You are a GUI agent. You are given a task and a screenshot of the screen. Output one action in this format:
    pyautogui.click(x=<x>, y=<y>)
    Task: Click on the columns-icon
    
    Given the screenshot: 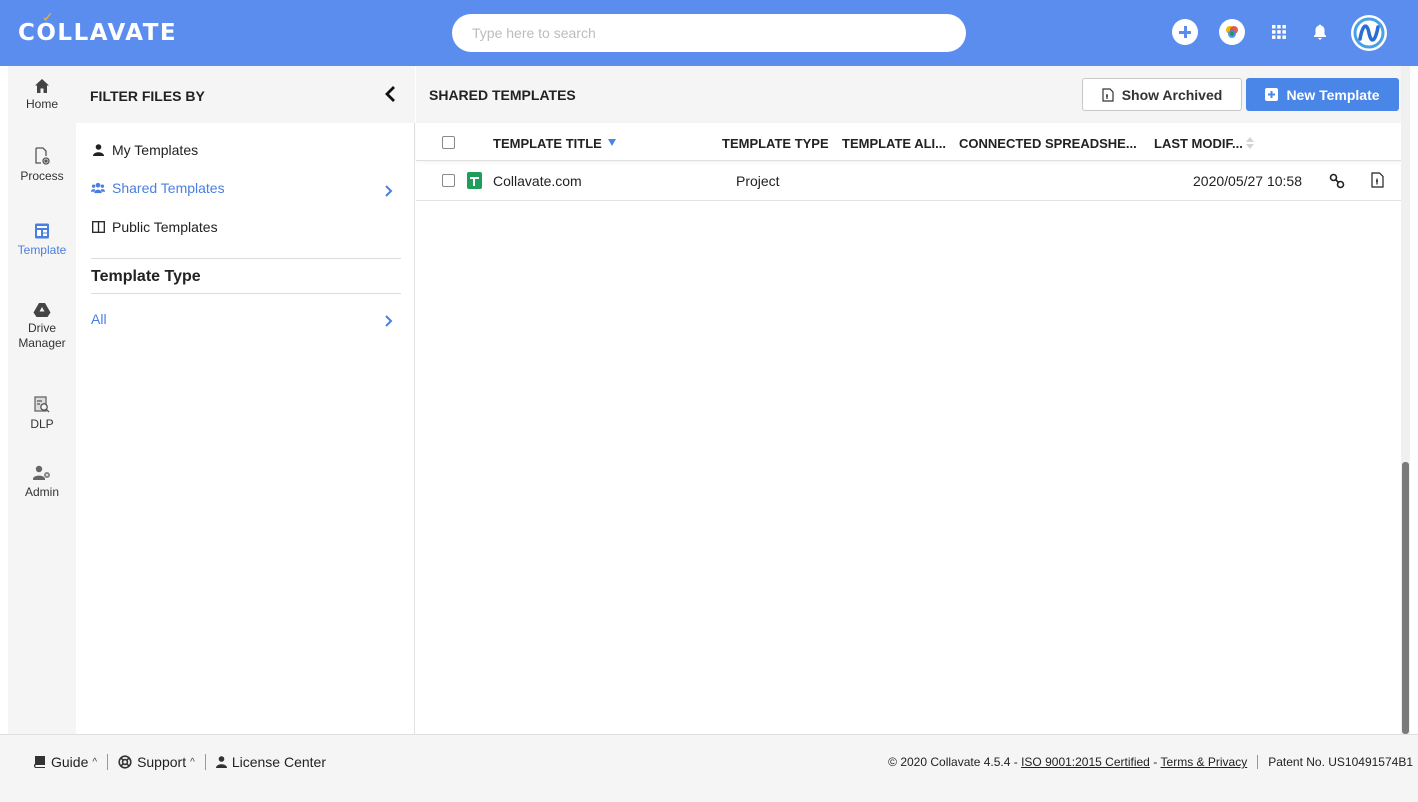 What is the action you would take?
    pyautogui.click(x=98, y=227)
    